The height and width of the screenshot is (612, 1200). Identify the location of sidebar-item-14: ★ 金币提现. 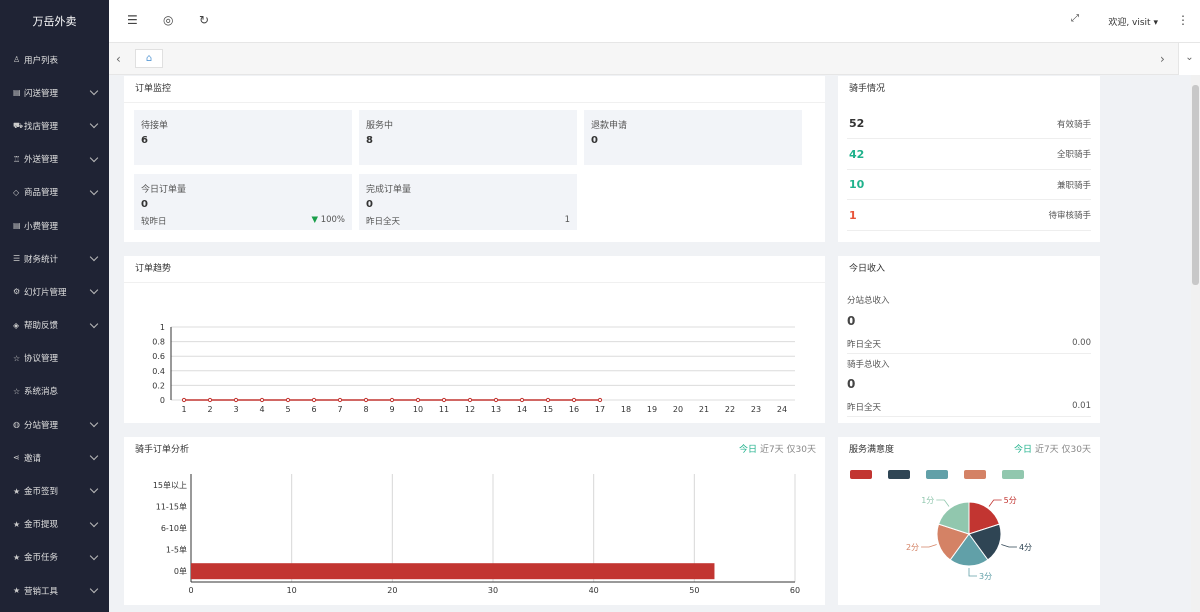
(54, 524).